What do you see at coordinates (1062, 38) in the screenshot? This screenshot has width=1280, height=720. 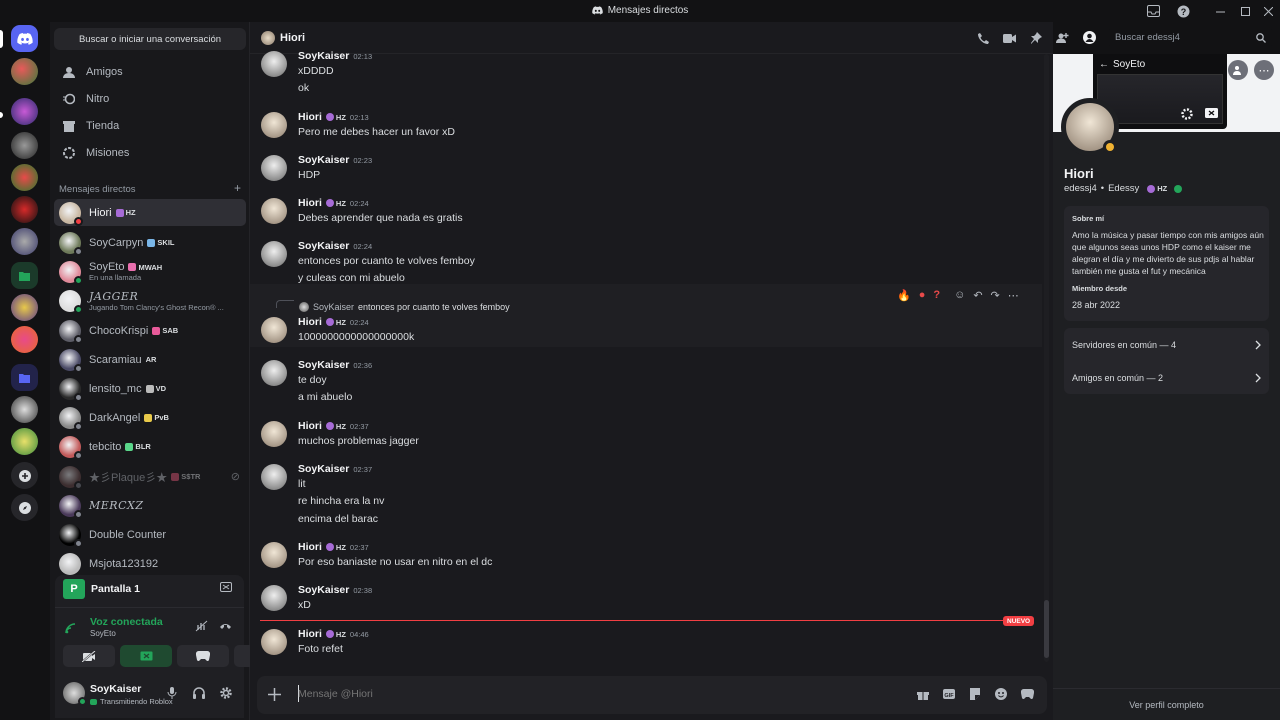 I see `add-friends-to-dm-icon` at bounding box center [1062, 38].